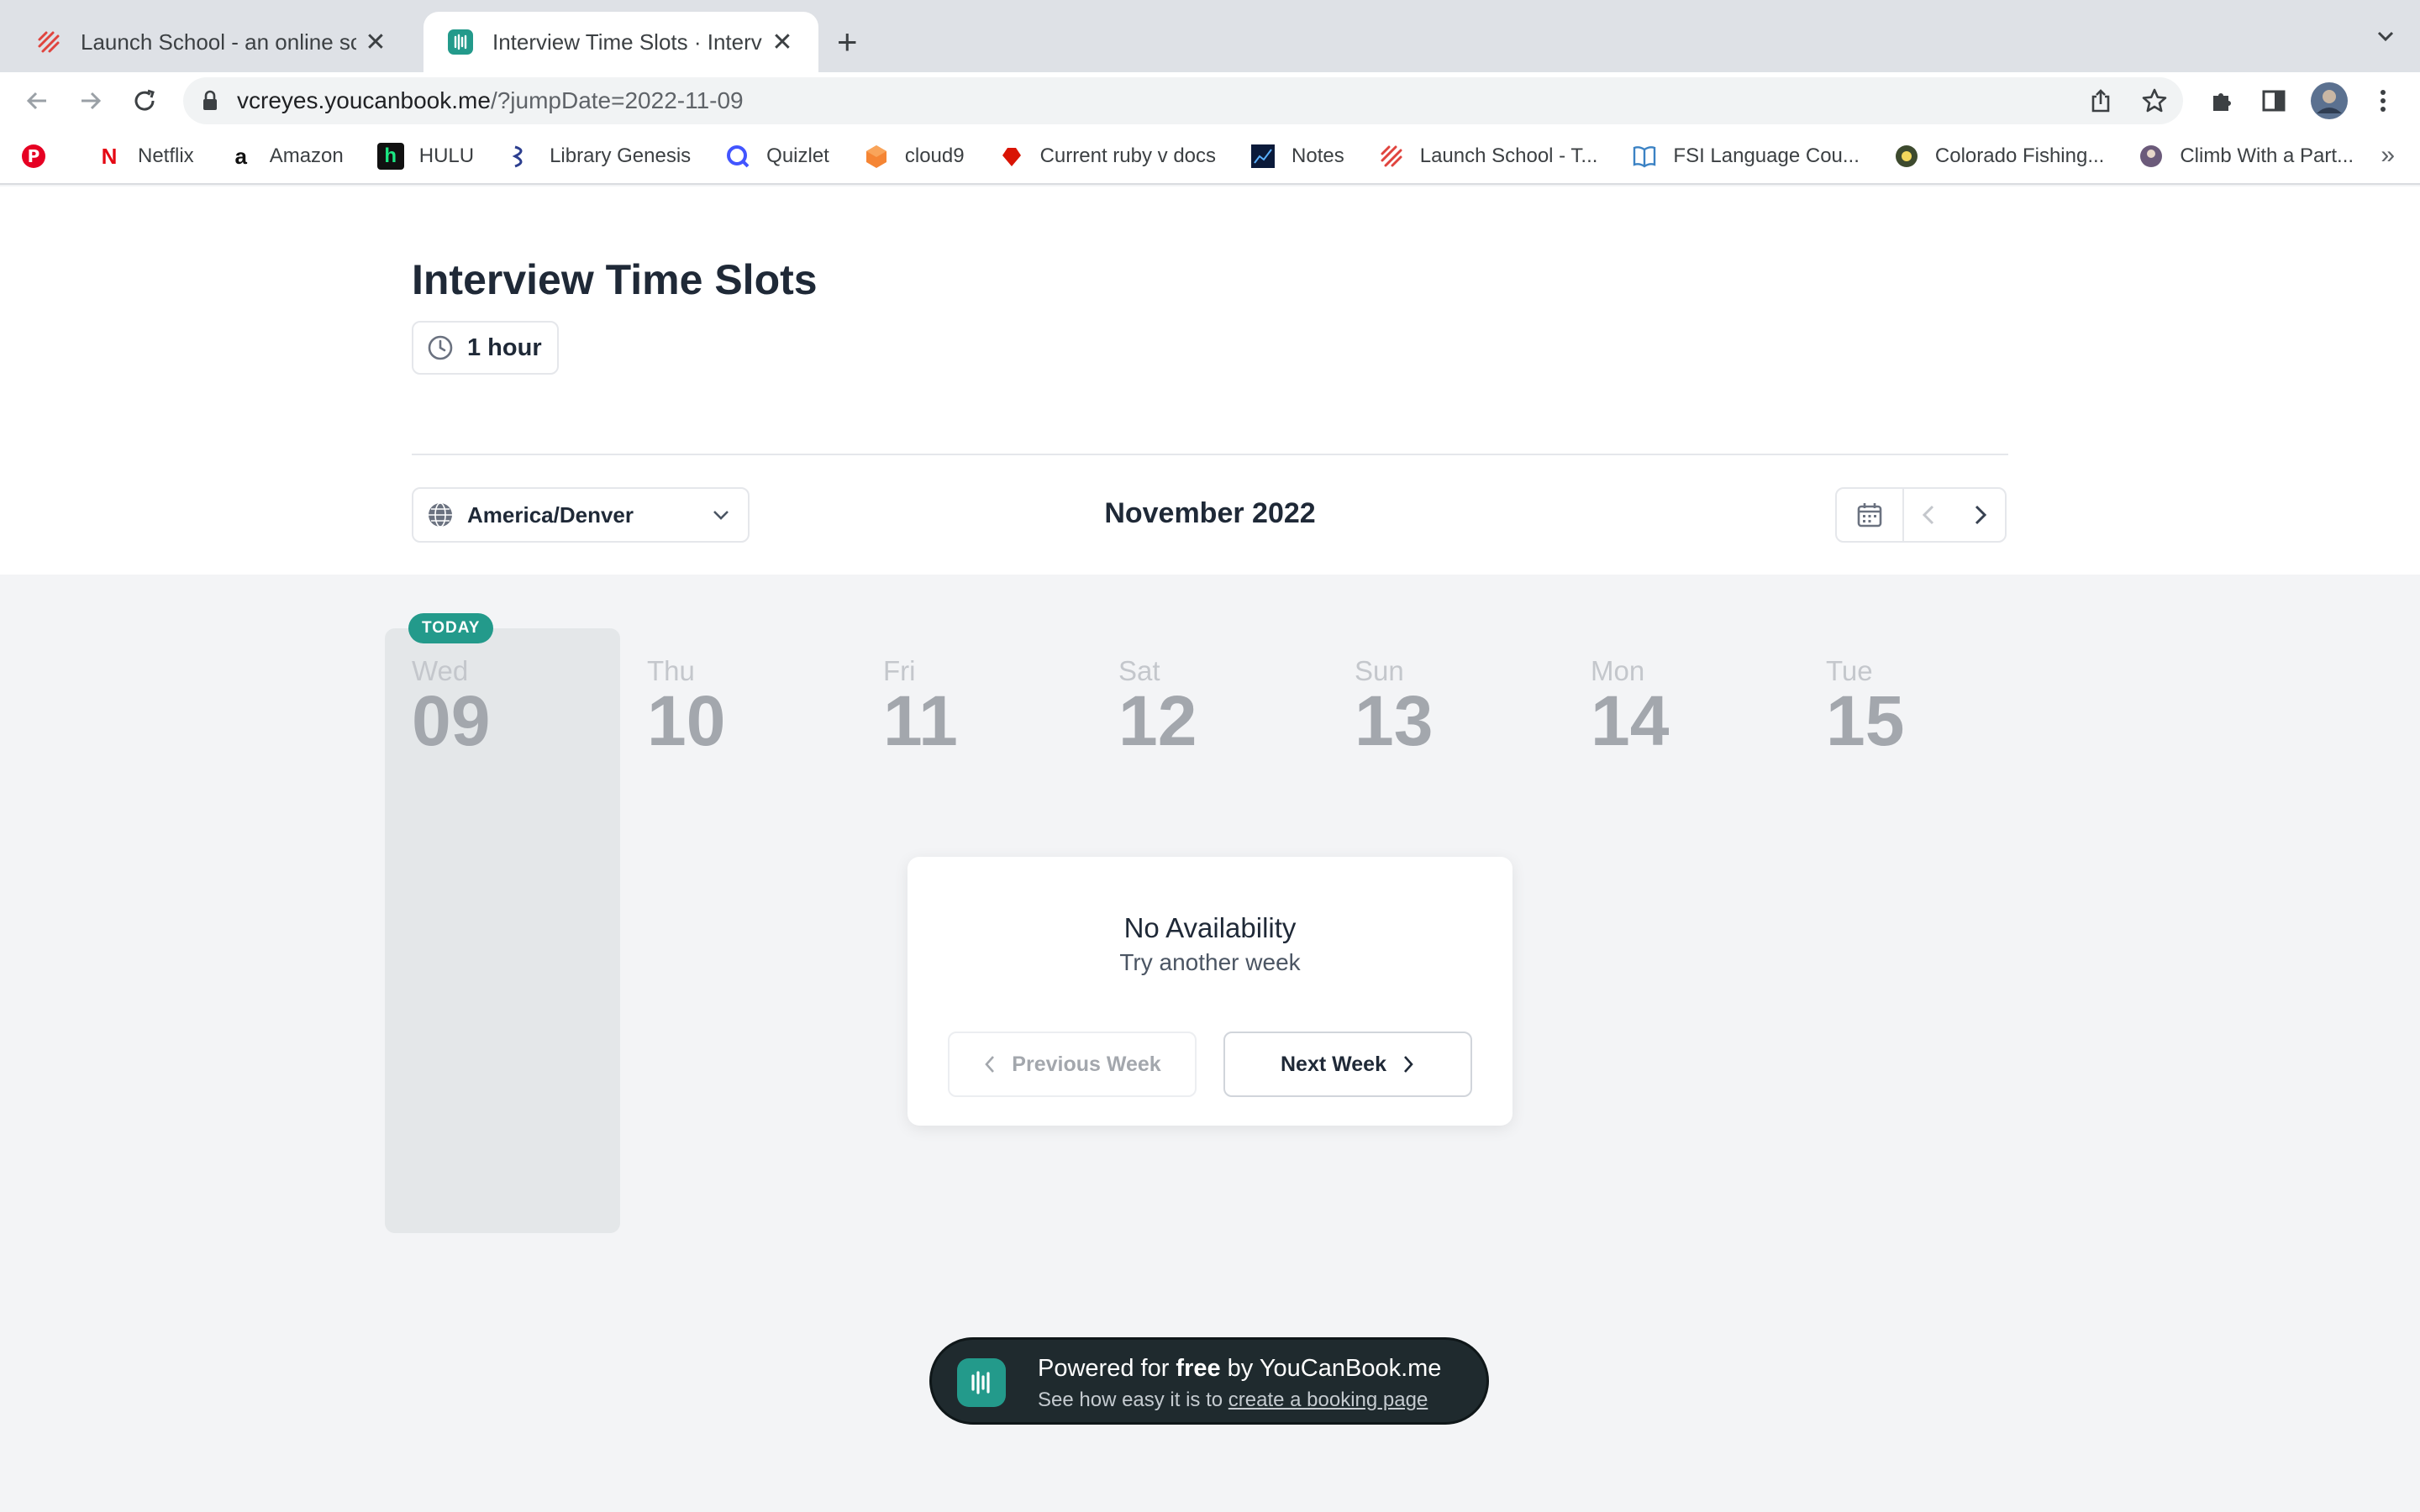 The width and height of the screenshot is (2420, 1512). I want to click on header-divider, so click(1210, 454).